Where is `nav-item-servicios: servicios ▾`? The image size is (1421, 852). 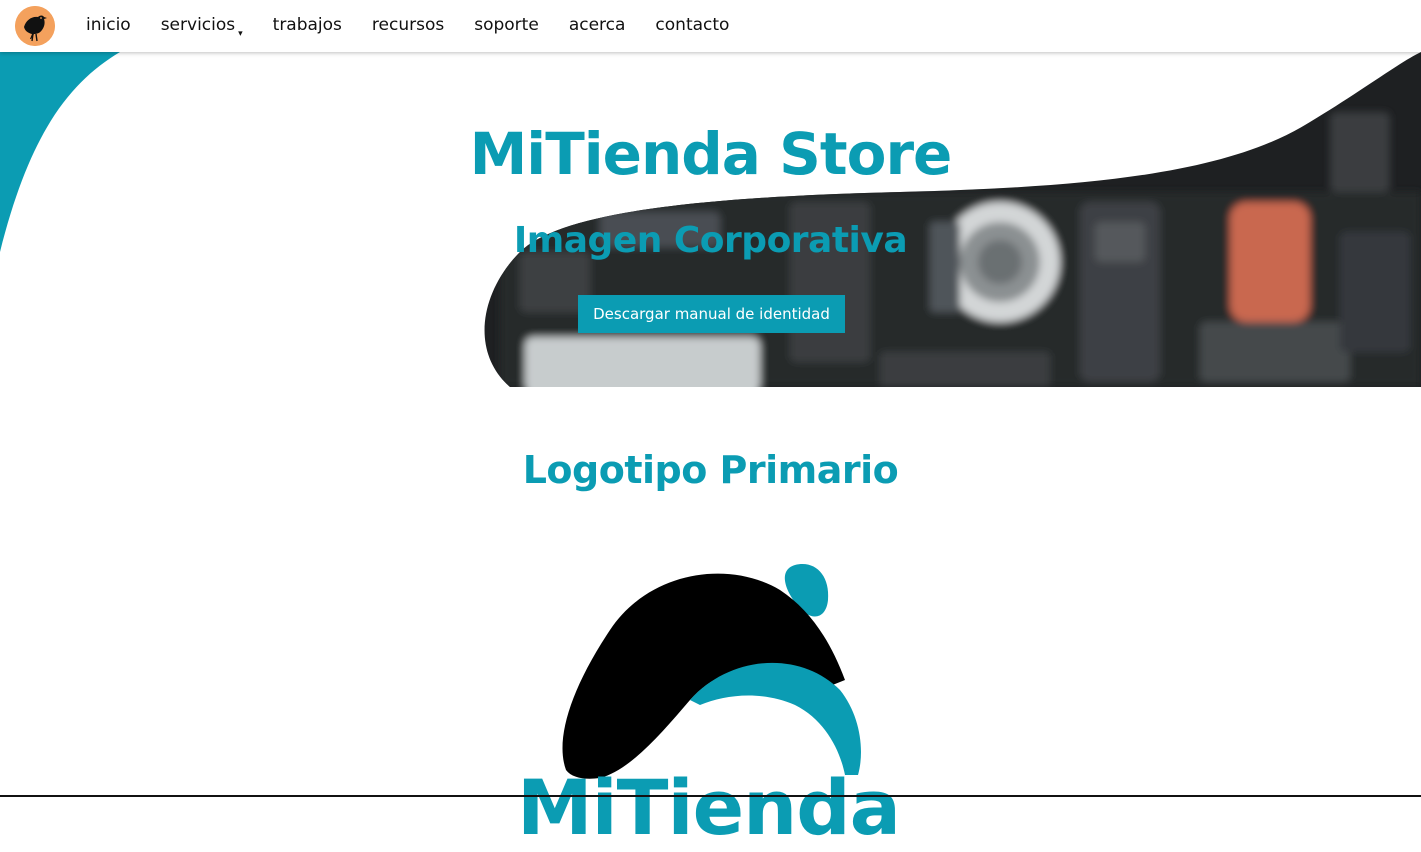 nav-item-servicios: servicios ▾ is located at coordinates (201, 27).